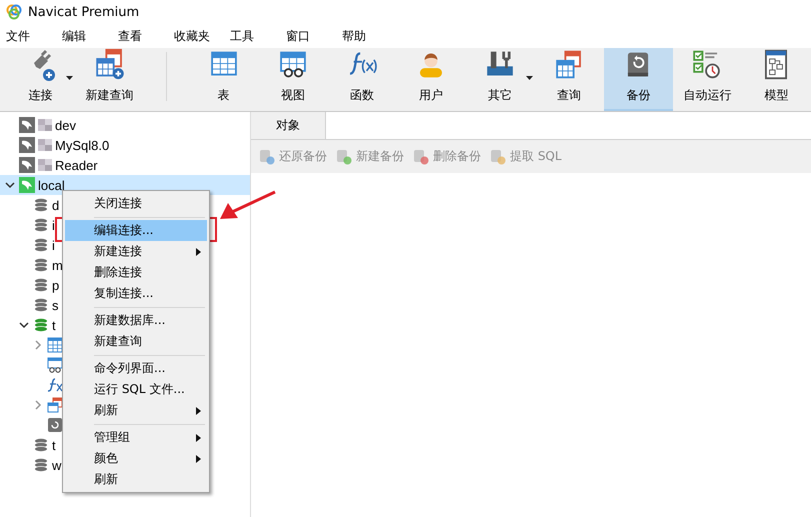 Image resolution: width=811 pixels, height=517 pixels. Describe the element at coordinates (65, 125) in the screenshot. I see `tree-item-label: dev` at that location.